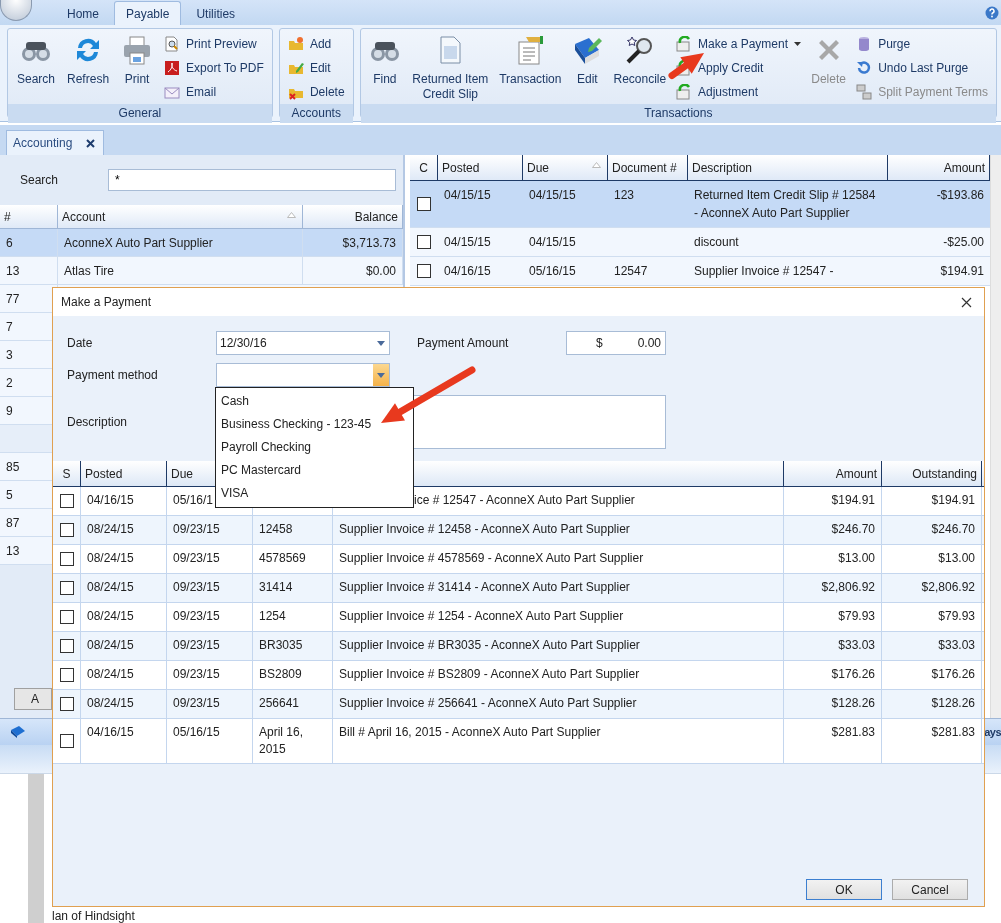  Describe the element at coordinates (303, 375) in the screenshot. I see `payment-method-field` at that location.